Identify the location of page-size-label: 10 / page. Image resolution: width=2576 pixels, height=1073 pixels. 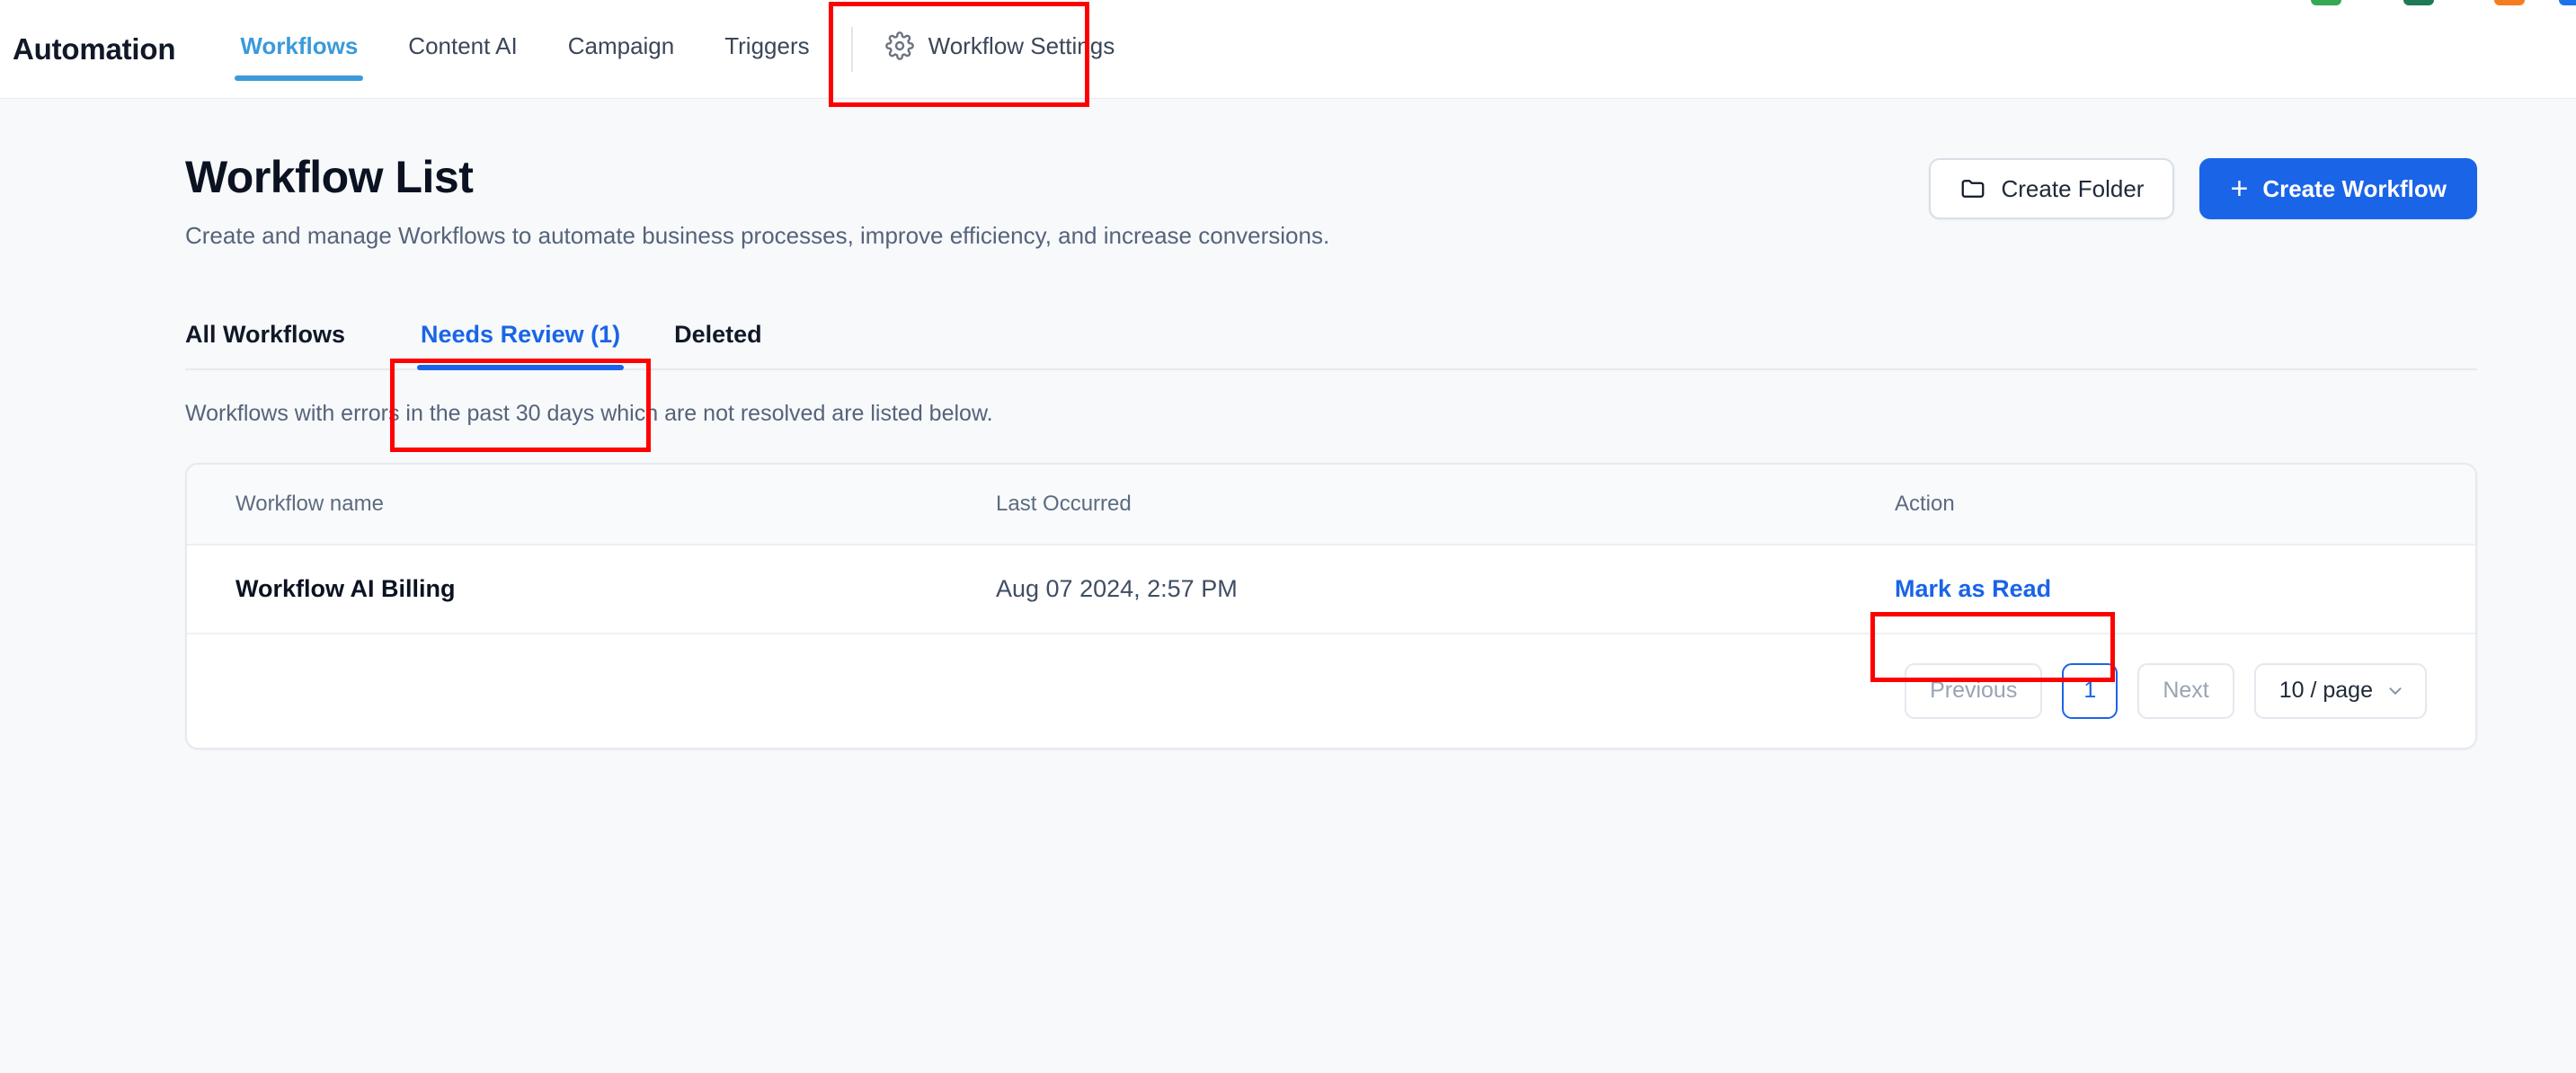
(2325, 691).